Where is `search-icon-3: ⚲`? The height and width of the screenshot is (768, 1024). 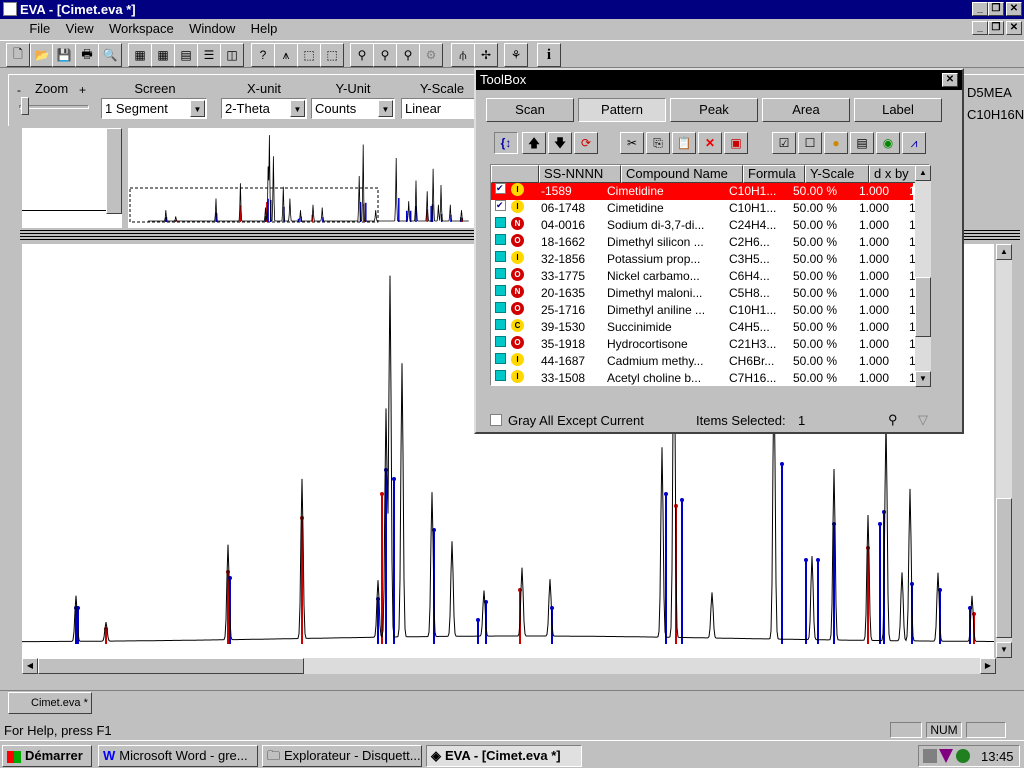
search-icon-3: ⚲ is located at coordinates (408, 55).